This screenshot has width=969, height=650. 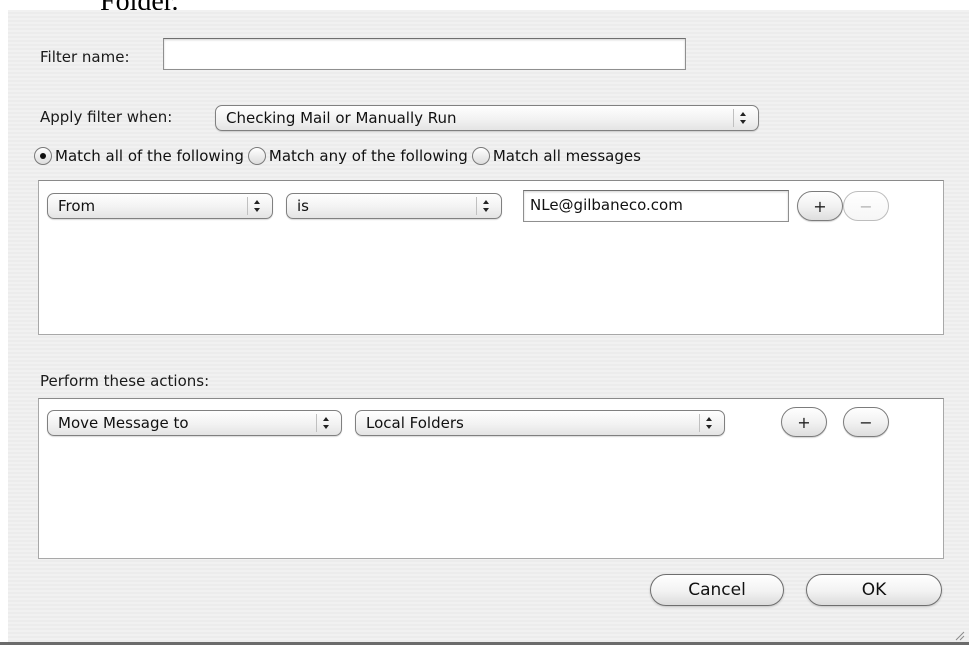 What do you see at coordinates (484, 643) in the screenshot?
I see `window-bottom-edge` at bounding box center [484, 643].